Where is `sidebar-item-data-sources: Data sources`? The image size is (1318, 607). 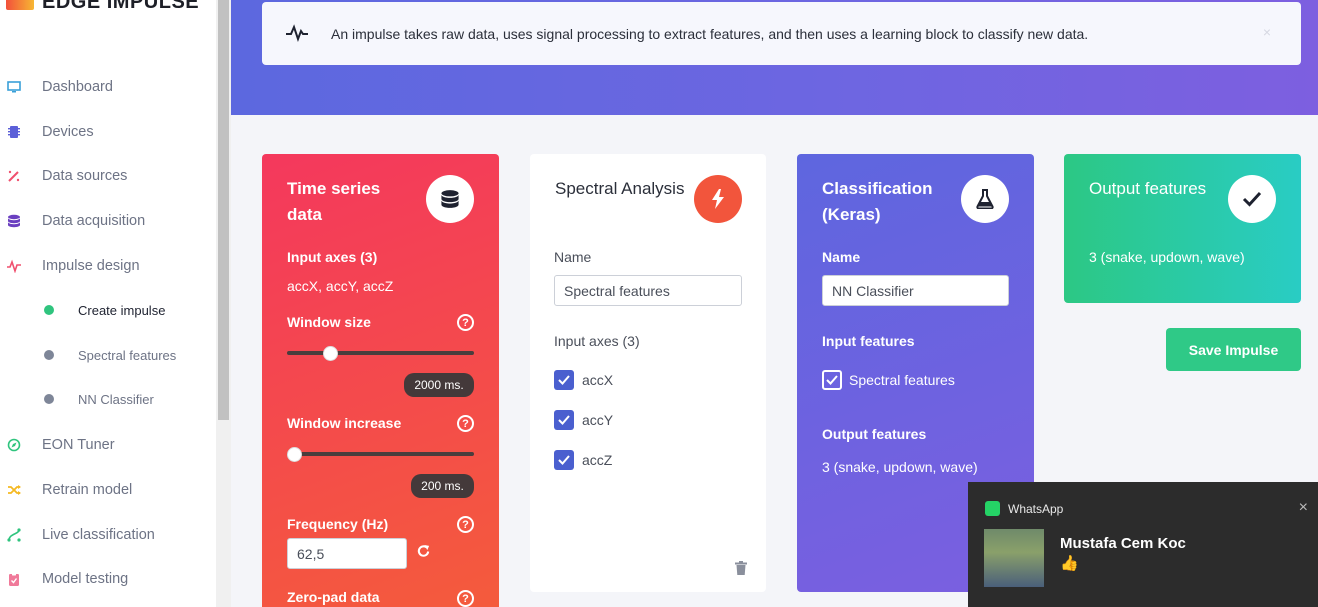 sidebar-item-data-sources: Data sources is located at coordinates (108, 176).